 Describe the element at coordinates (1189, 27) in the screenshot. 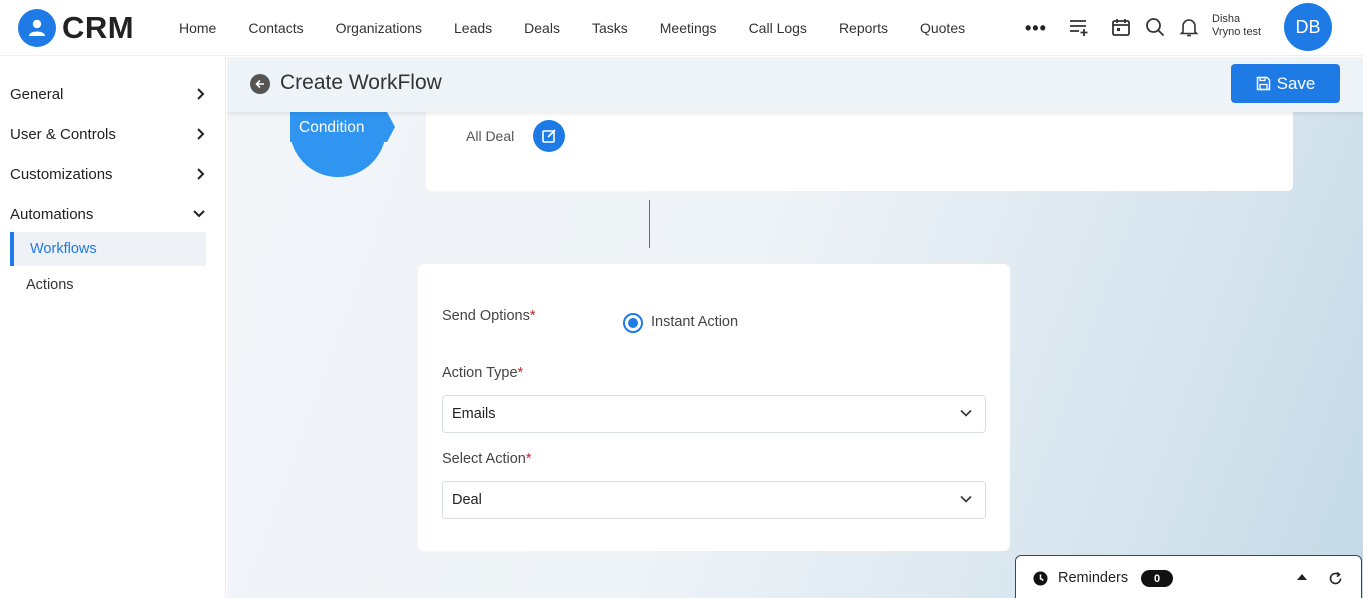

I see `bell-icon` at that location.